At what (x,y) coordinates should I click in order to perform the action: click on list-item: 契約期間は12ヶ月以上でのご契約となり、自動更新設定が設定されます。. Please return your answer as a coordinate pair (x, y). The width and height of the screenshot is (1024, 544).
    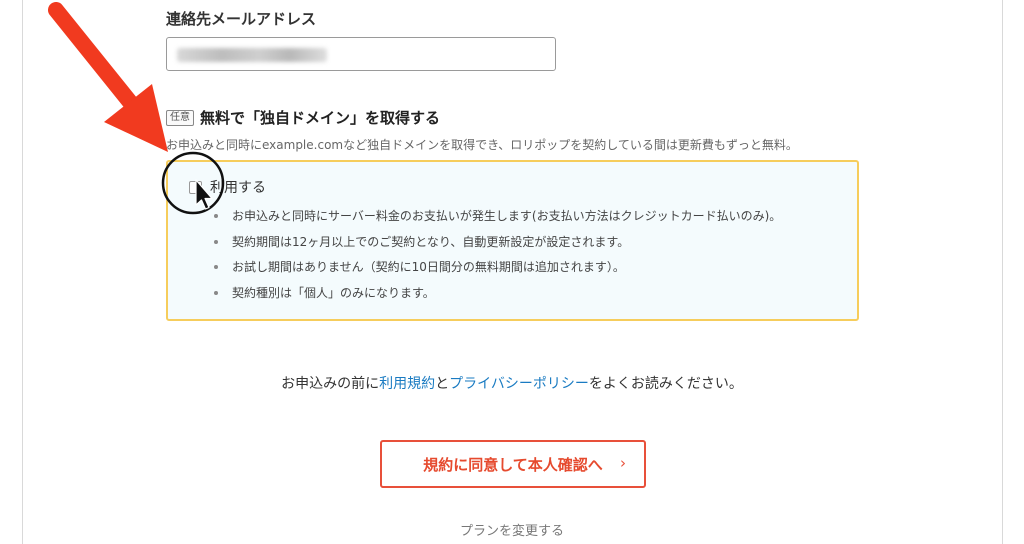
    Looking at the image, I should click on (497, 245).